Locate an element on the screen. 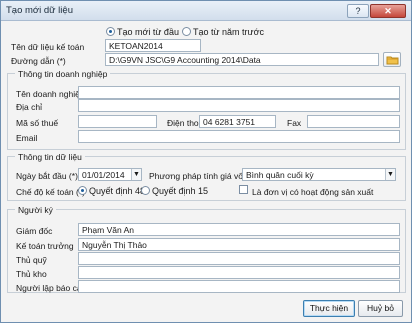 This screenshot has width=412, height=323. radio-create-new: Tạo mới từ đầu is located at coordinates (142, 32).